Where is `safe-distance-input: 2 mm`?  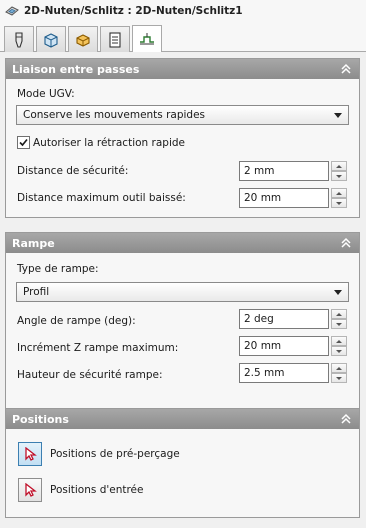 safe-distance-input: 2 mm is located at coordinates (284, 171).